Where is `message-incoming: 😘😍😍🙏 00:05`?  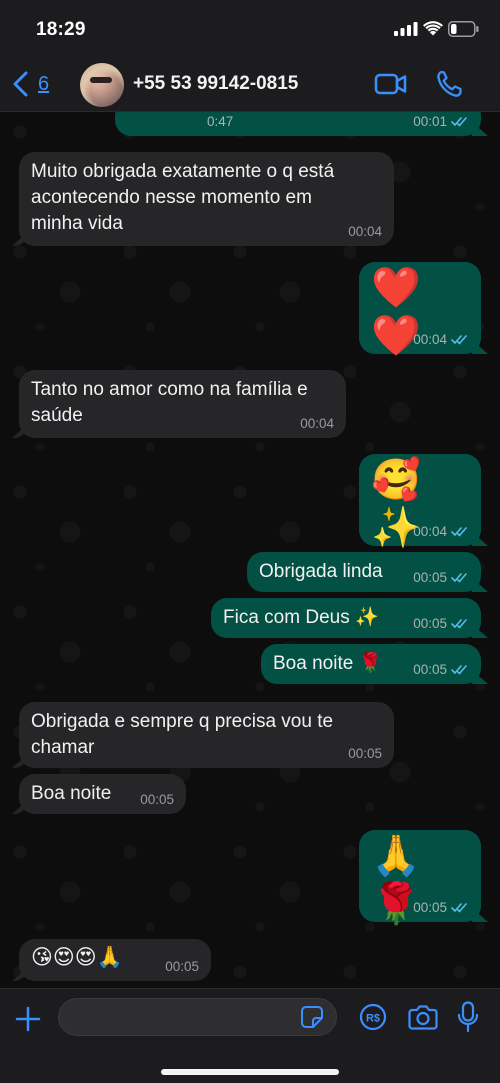 message-incoming: 😘😍😍🙏 00:05 is located at coordinates (115, 960).